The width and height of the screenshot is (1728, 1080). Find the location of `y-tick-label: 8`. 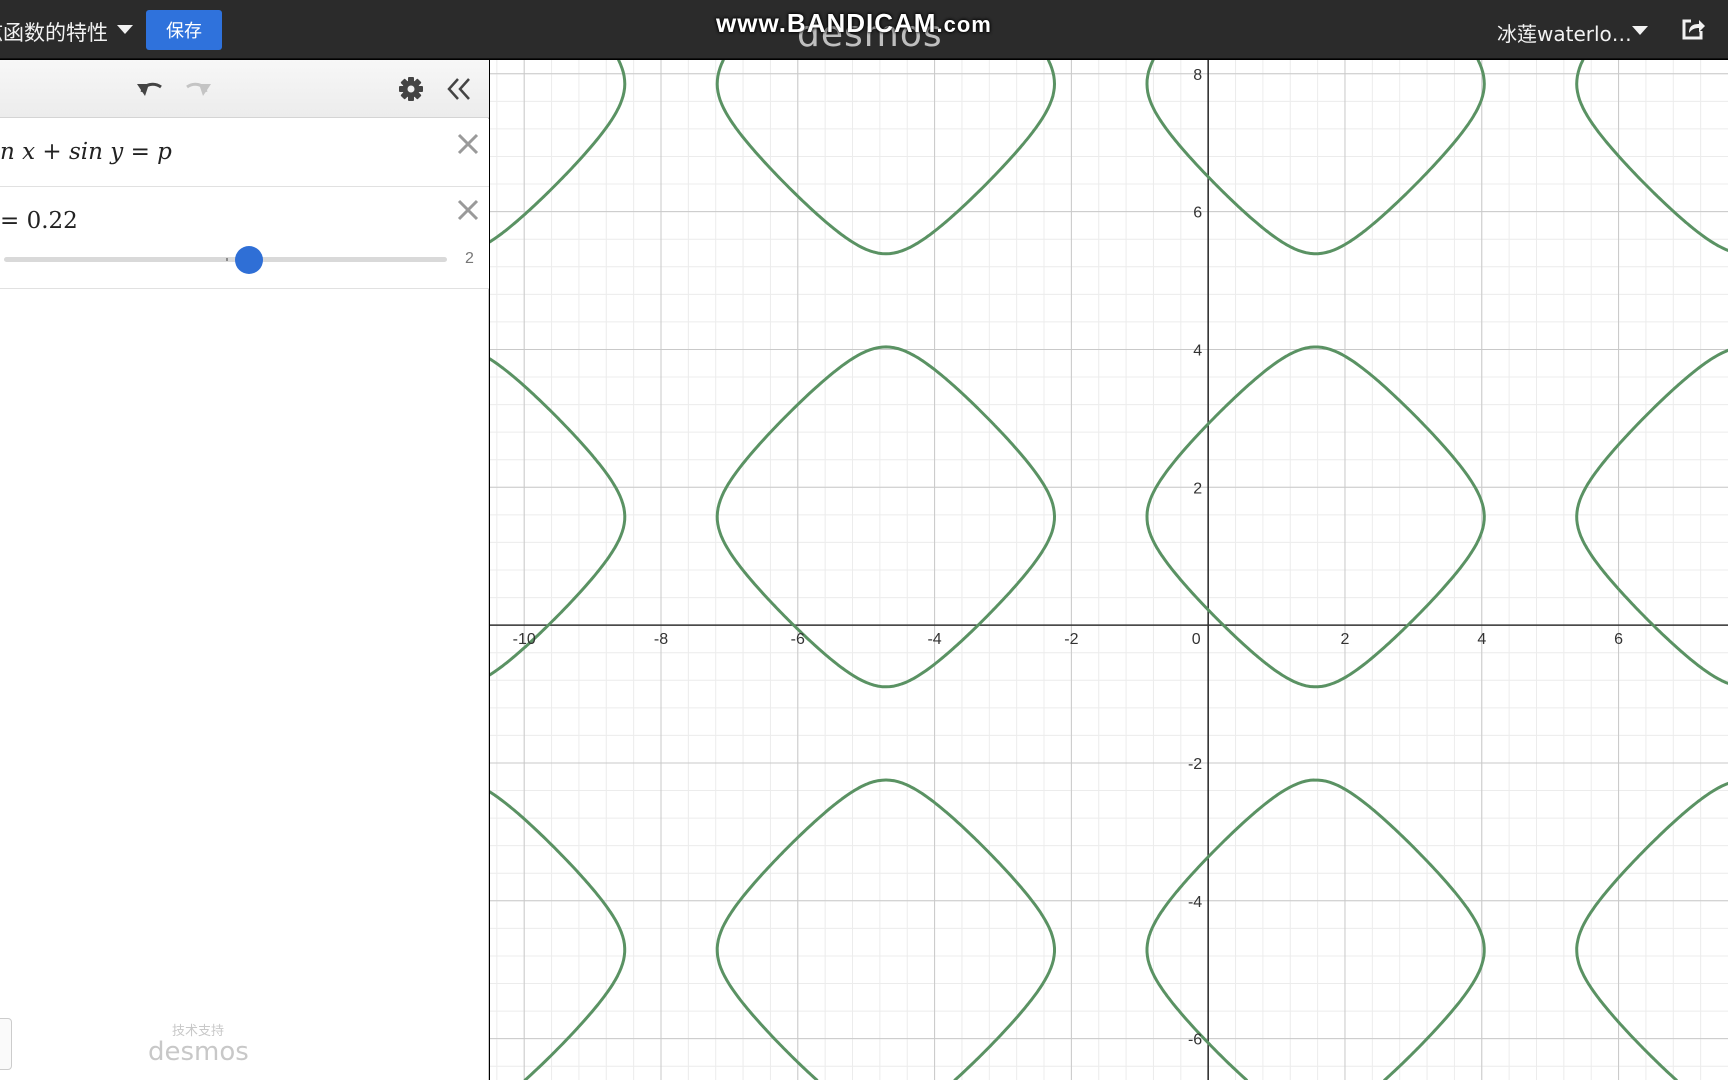

y-tick-label: 8 is located at coordinates (1197, 75).